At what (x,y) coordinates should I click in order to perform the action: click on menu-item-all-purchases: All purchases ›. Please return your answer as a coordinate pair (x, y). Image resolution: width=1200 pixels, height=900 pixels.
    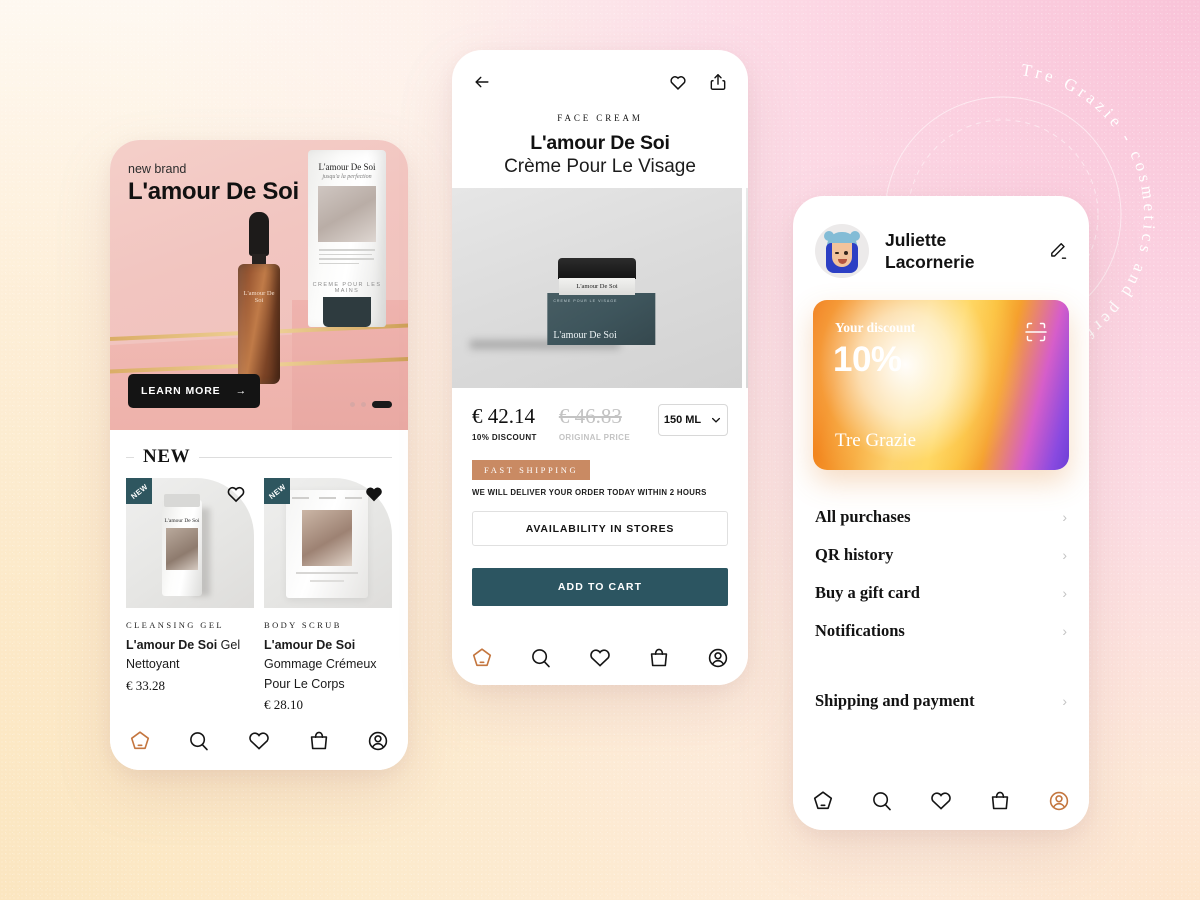
    Looking at the image, I should click on (941, 517).